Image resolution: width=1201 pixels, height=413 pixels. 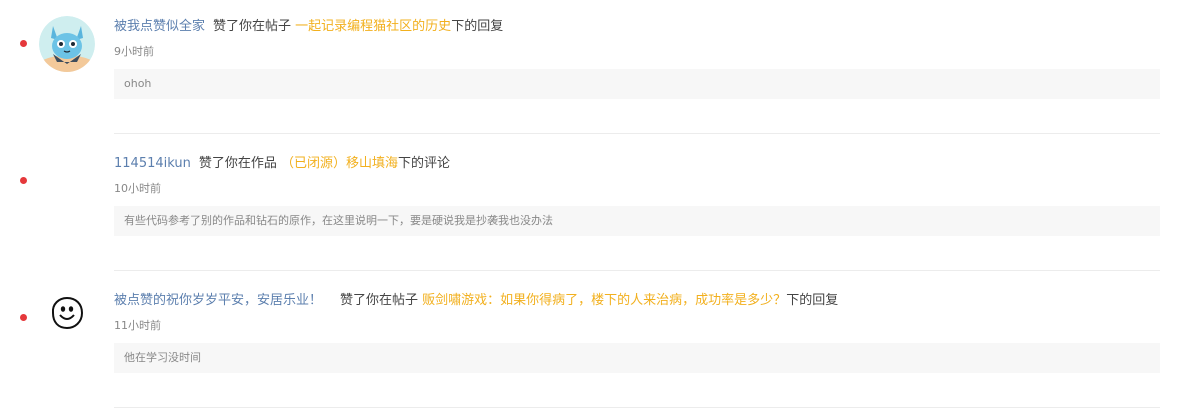 I want to click on suffix-text: 下的评论, so click(x=424, y=163).